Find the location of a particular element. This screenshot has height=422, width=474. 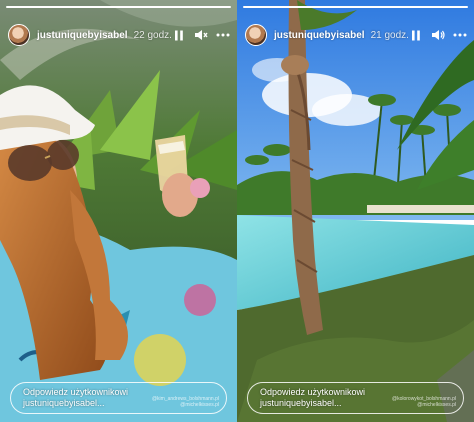

story-time: 21 godz. is located at coordinates (389, 35).